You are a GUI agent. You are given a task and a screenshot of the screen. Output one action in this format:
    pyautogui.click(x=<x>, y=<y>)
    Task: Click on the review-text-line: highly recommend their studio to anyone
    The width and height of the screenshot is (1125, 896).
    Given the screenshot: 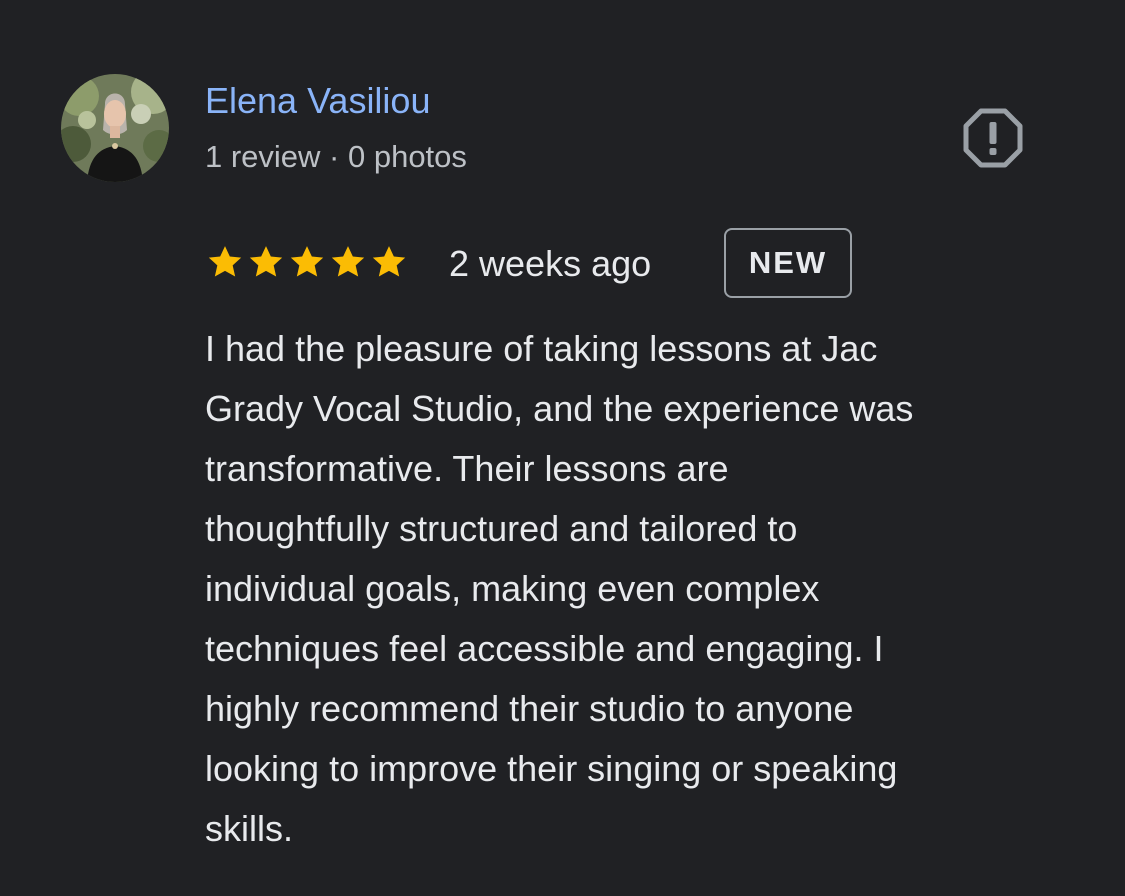 What is the action you would take?
    pyautogui.click(x=529, y=708)
    